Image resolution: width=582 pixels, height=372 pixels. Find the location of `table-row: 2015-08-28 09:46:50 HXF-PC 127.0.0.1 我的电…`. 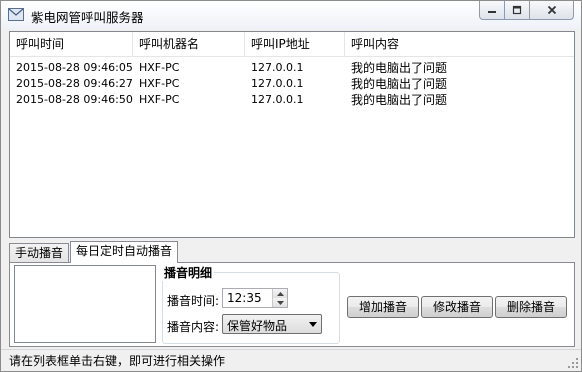

table-row: 2015-08-28 09:46:50 HXF-PC 127.0.0.1 我的电… is located at coordinates (292, 100).